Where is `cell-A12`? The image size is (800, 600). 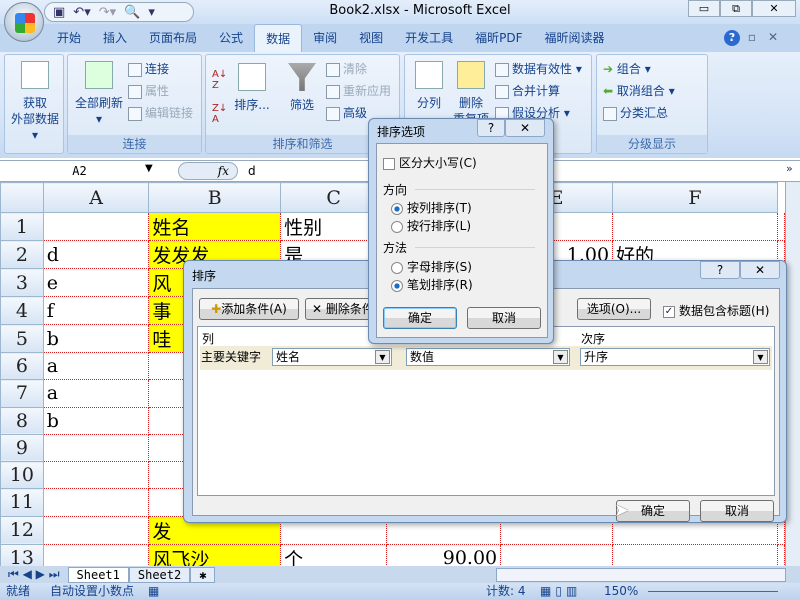 cell-A12 is located at coordinates (96, 530).